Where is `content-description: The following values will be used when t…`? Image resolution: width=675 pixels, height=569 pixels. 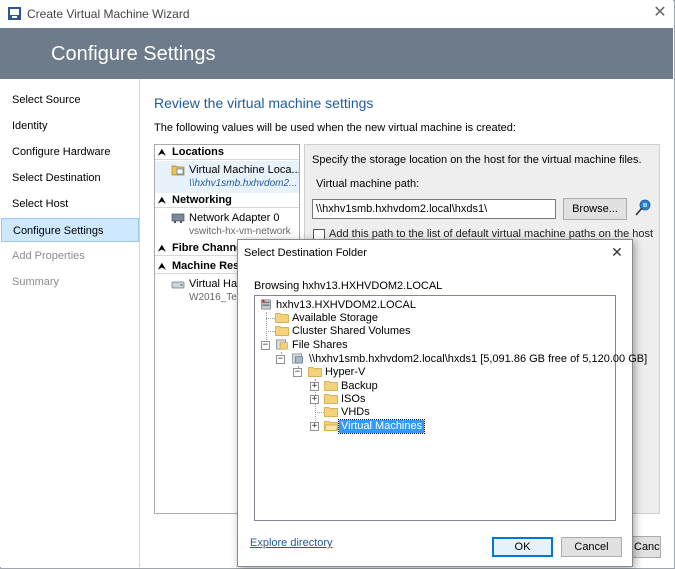
content-description: The following values will be used when t… is located at coordinates (335, 128).